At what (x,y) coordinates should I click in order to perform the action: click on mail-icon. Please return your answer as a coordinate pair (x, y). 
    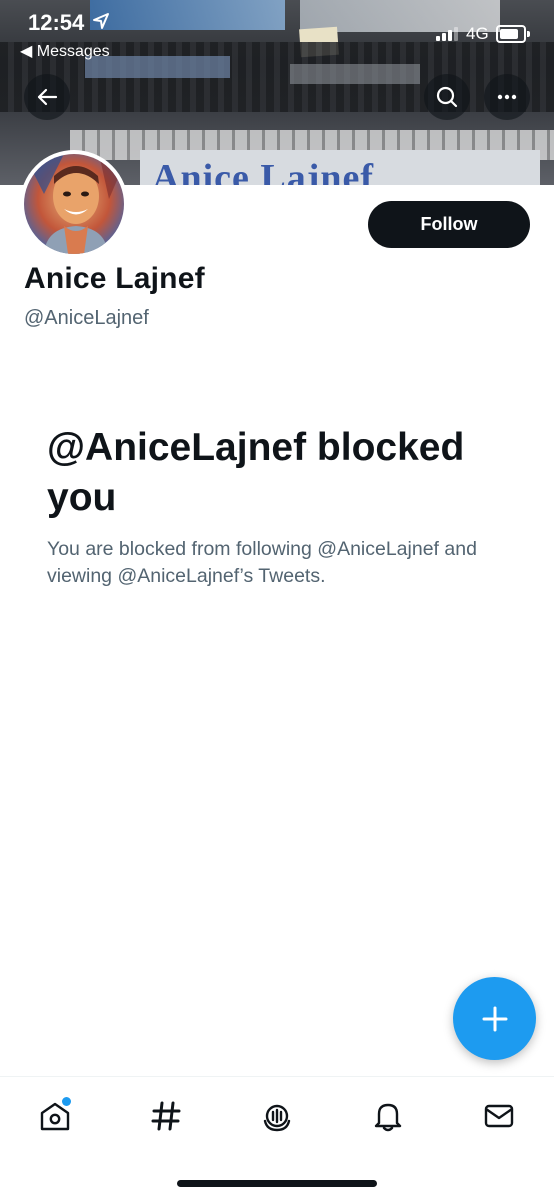
    Looking at the image, I should click on (499, 1116).